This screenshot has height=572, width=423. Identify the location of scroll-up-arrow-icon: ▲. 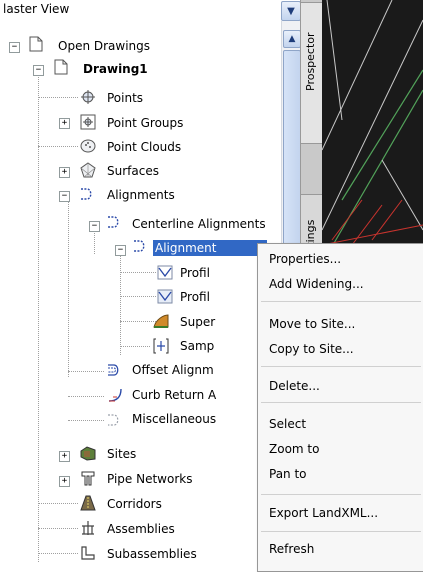
(292, 39).